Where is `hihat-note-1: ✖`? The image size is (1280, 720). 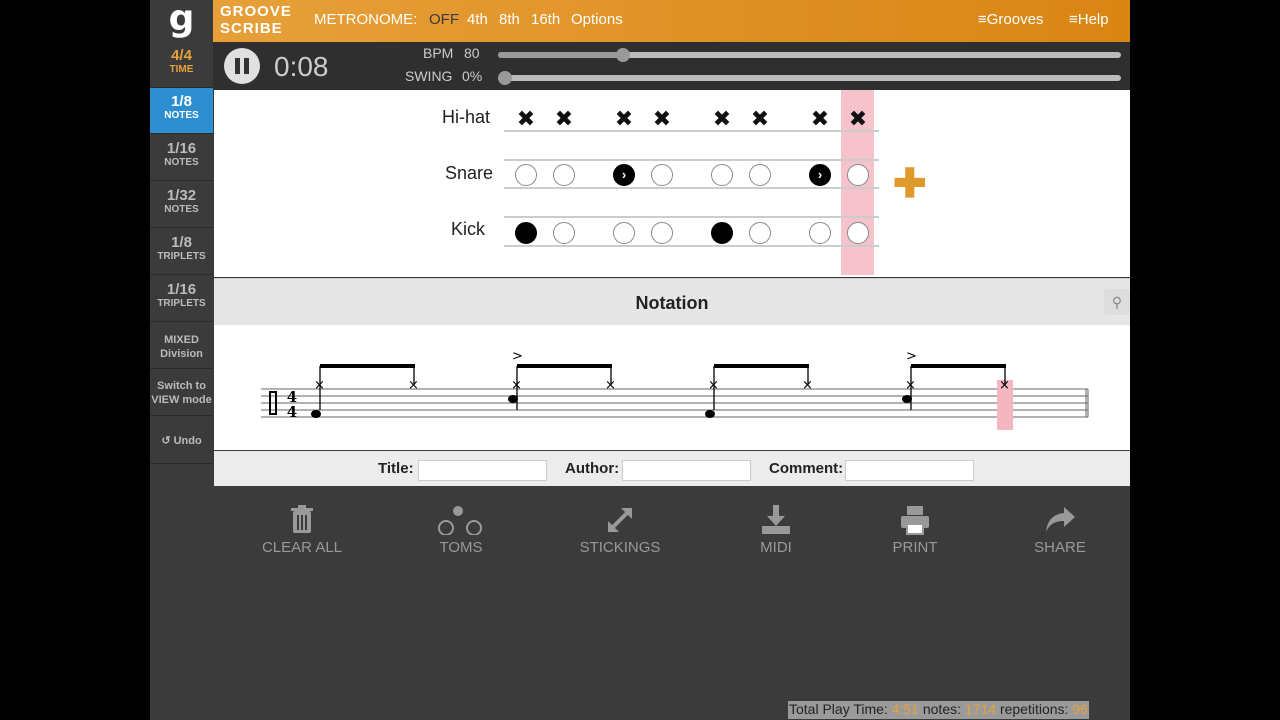 hihat-note-1: ✖ is located at coordinates (526, 119).